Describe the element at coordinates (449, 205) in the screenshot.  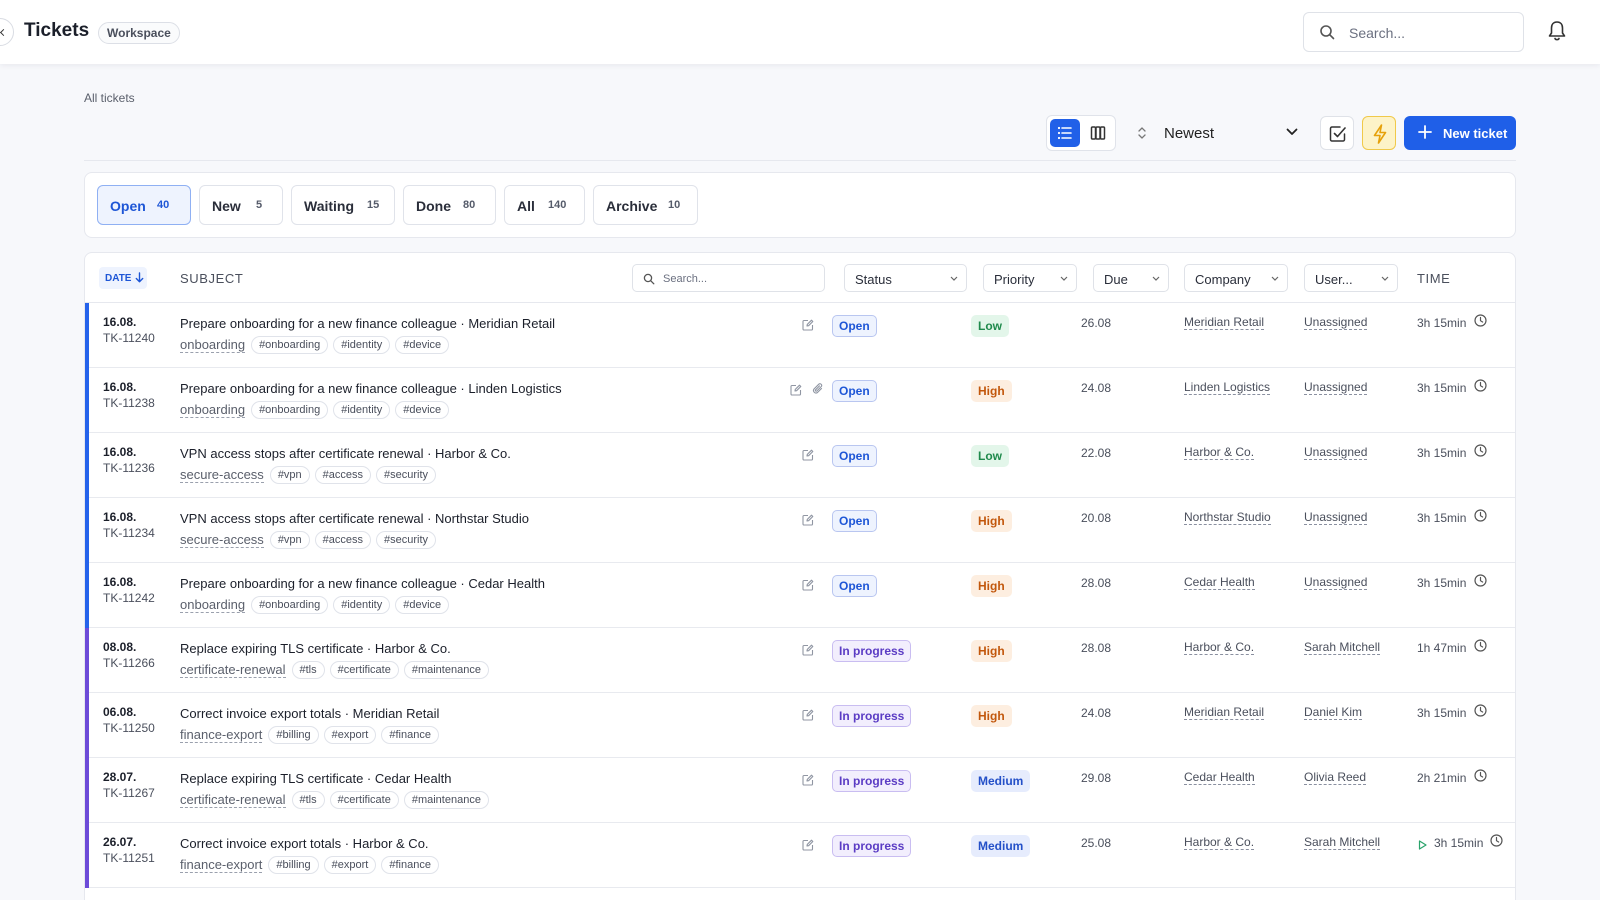
I see `tab-done: Done 80` at that location.